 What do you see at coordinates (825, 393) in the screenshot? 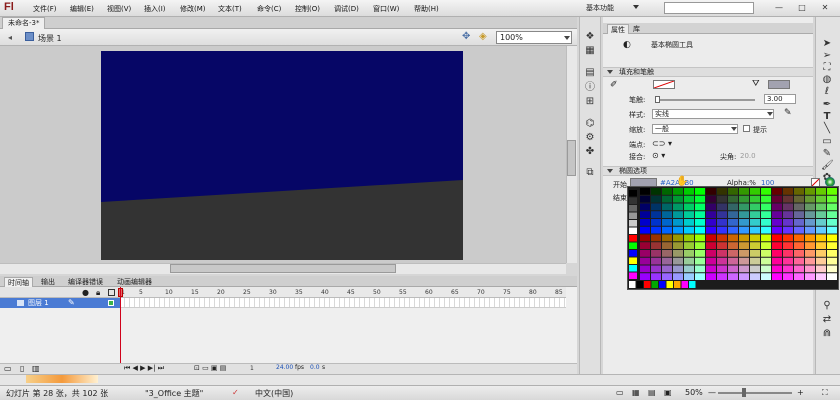
I see `fit-window-icon: ⛶` at bounding box center [825, 393].